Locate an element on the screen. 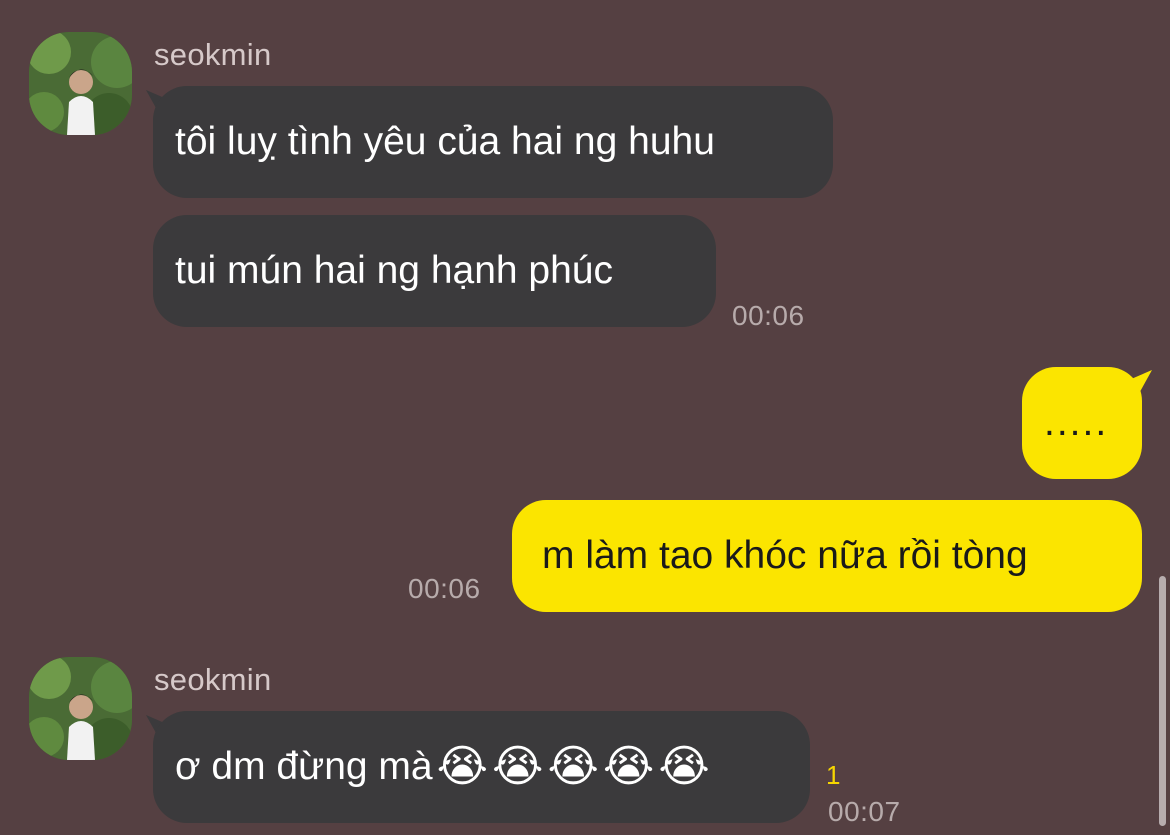 This screenshot has height=835, width=1170. scrollbar is located at coordinates (1162, 701).